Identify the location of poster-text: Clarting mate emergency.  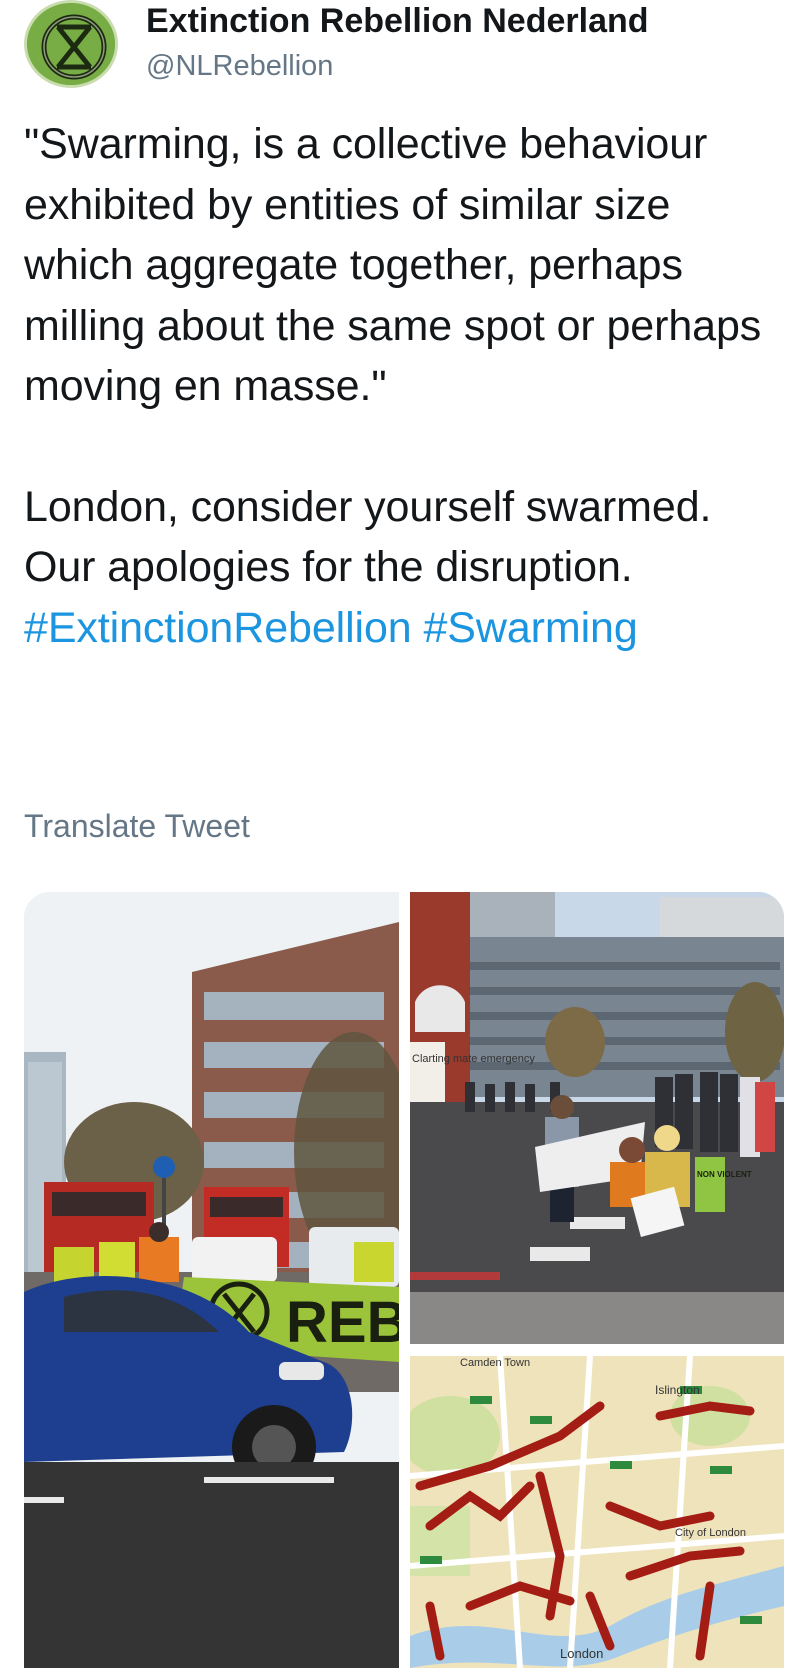
(473, 1059).